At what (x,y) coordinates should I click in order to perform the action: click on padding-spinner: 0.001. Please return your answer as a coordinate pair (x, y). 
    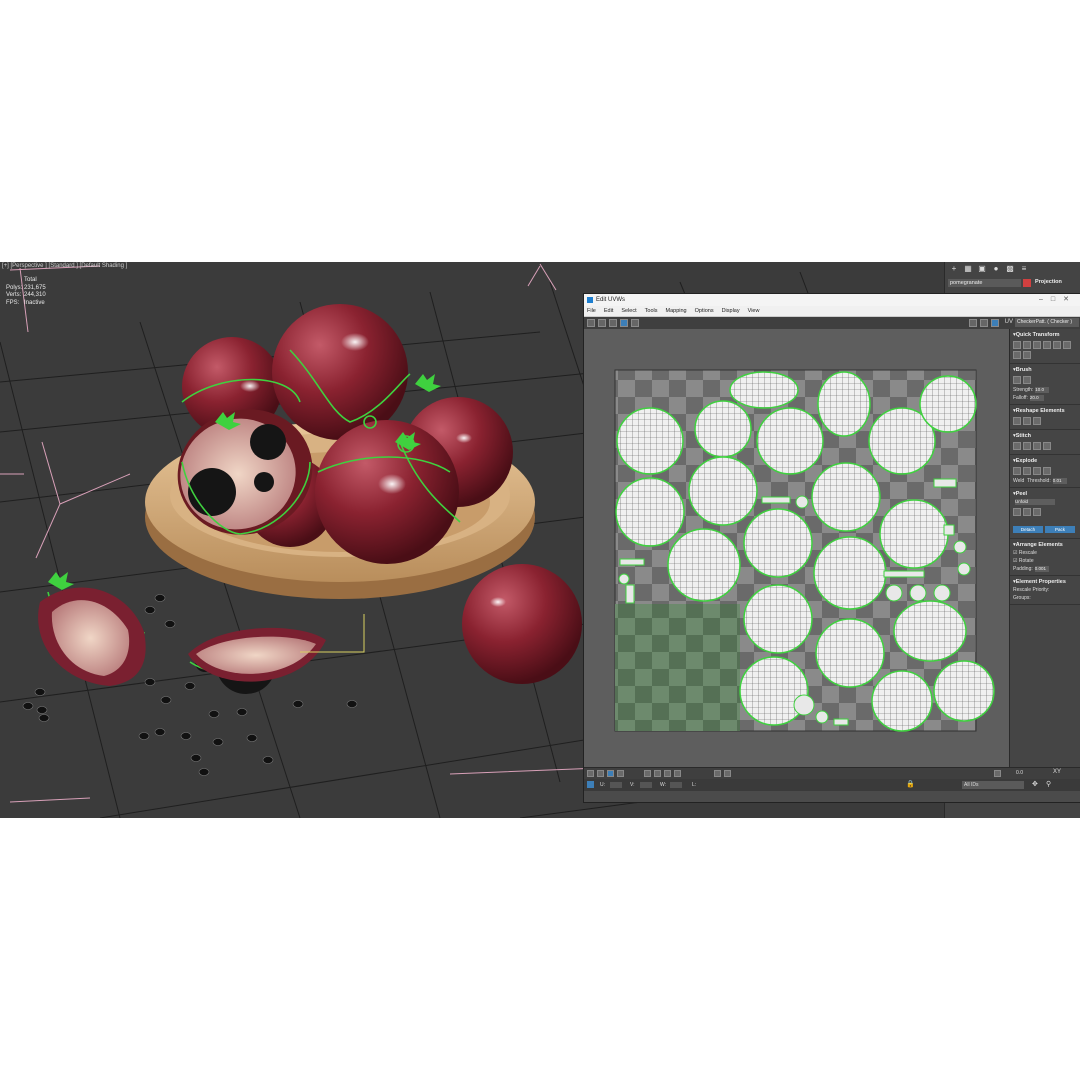
    Looking at the image, I should click on (1041, 568).